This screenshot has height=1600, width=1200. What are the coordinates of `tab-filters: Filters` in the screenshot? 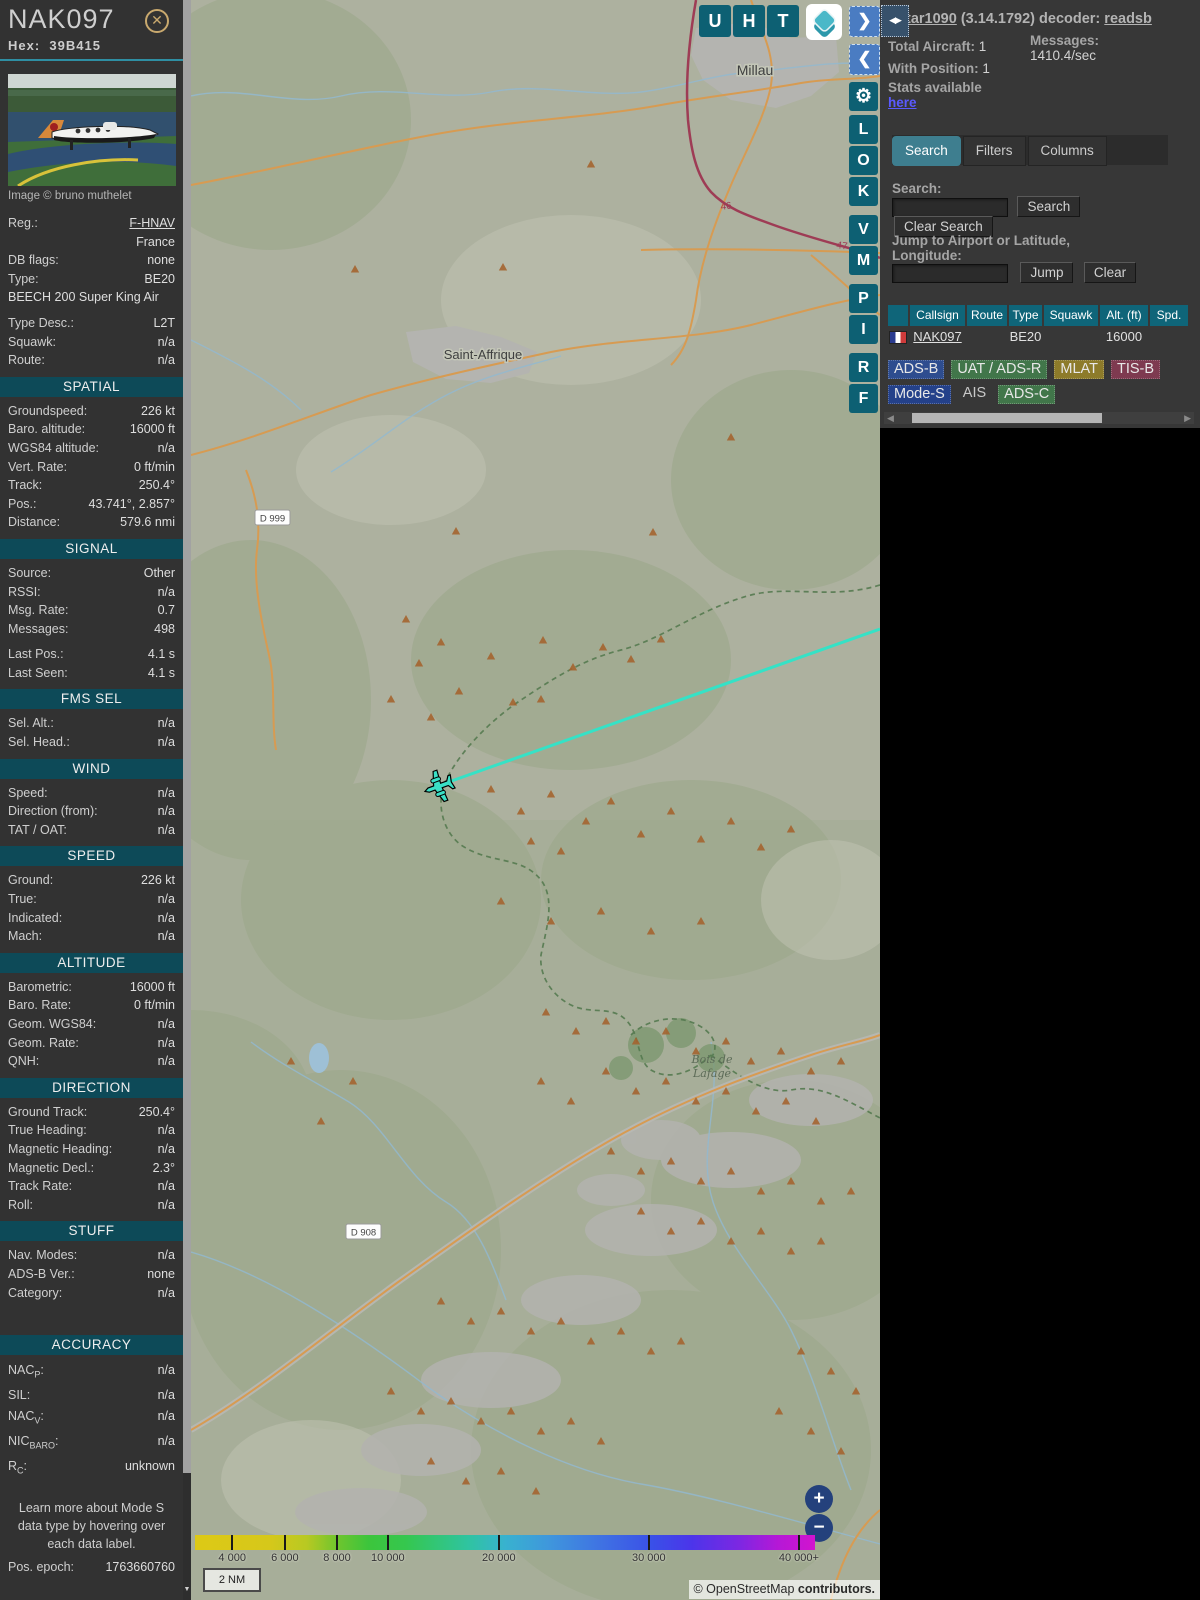 It's located at (994, 151).